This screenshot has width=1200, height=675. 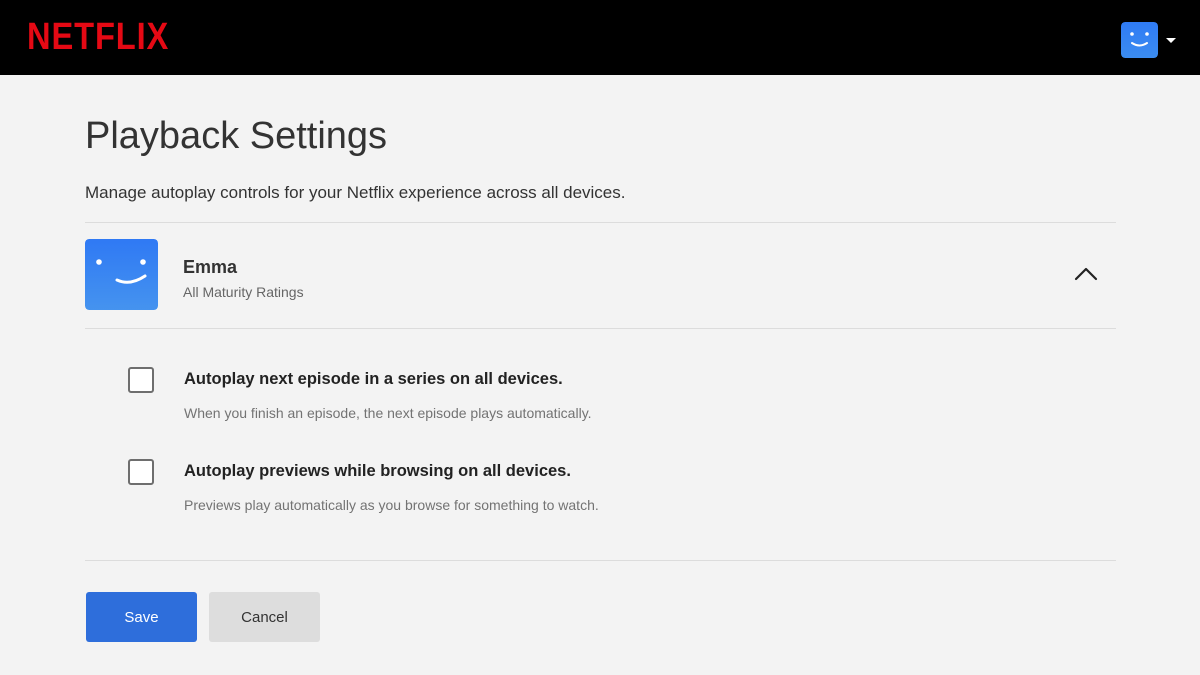 I want to click on top-navigation-bar: NETFLIX, so click(x=600, y=37).